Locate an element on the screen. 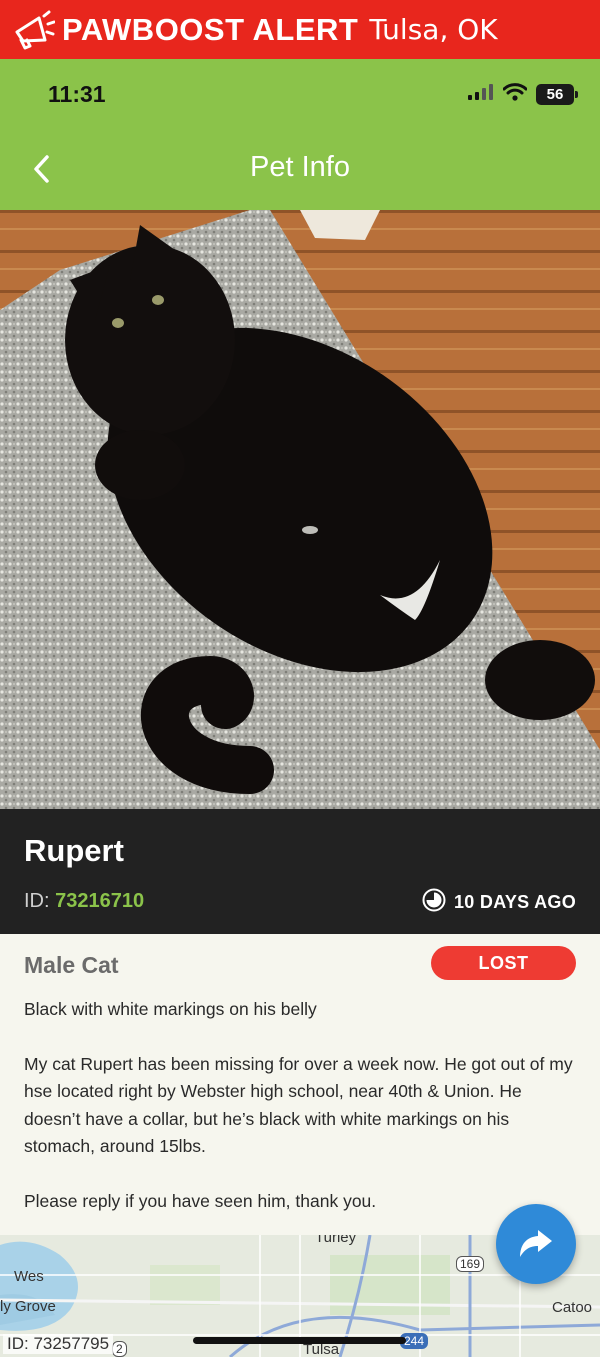  map-label-catoosa: Catoo is located at coordinates (572, 1307).